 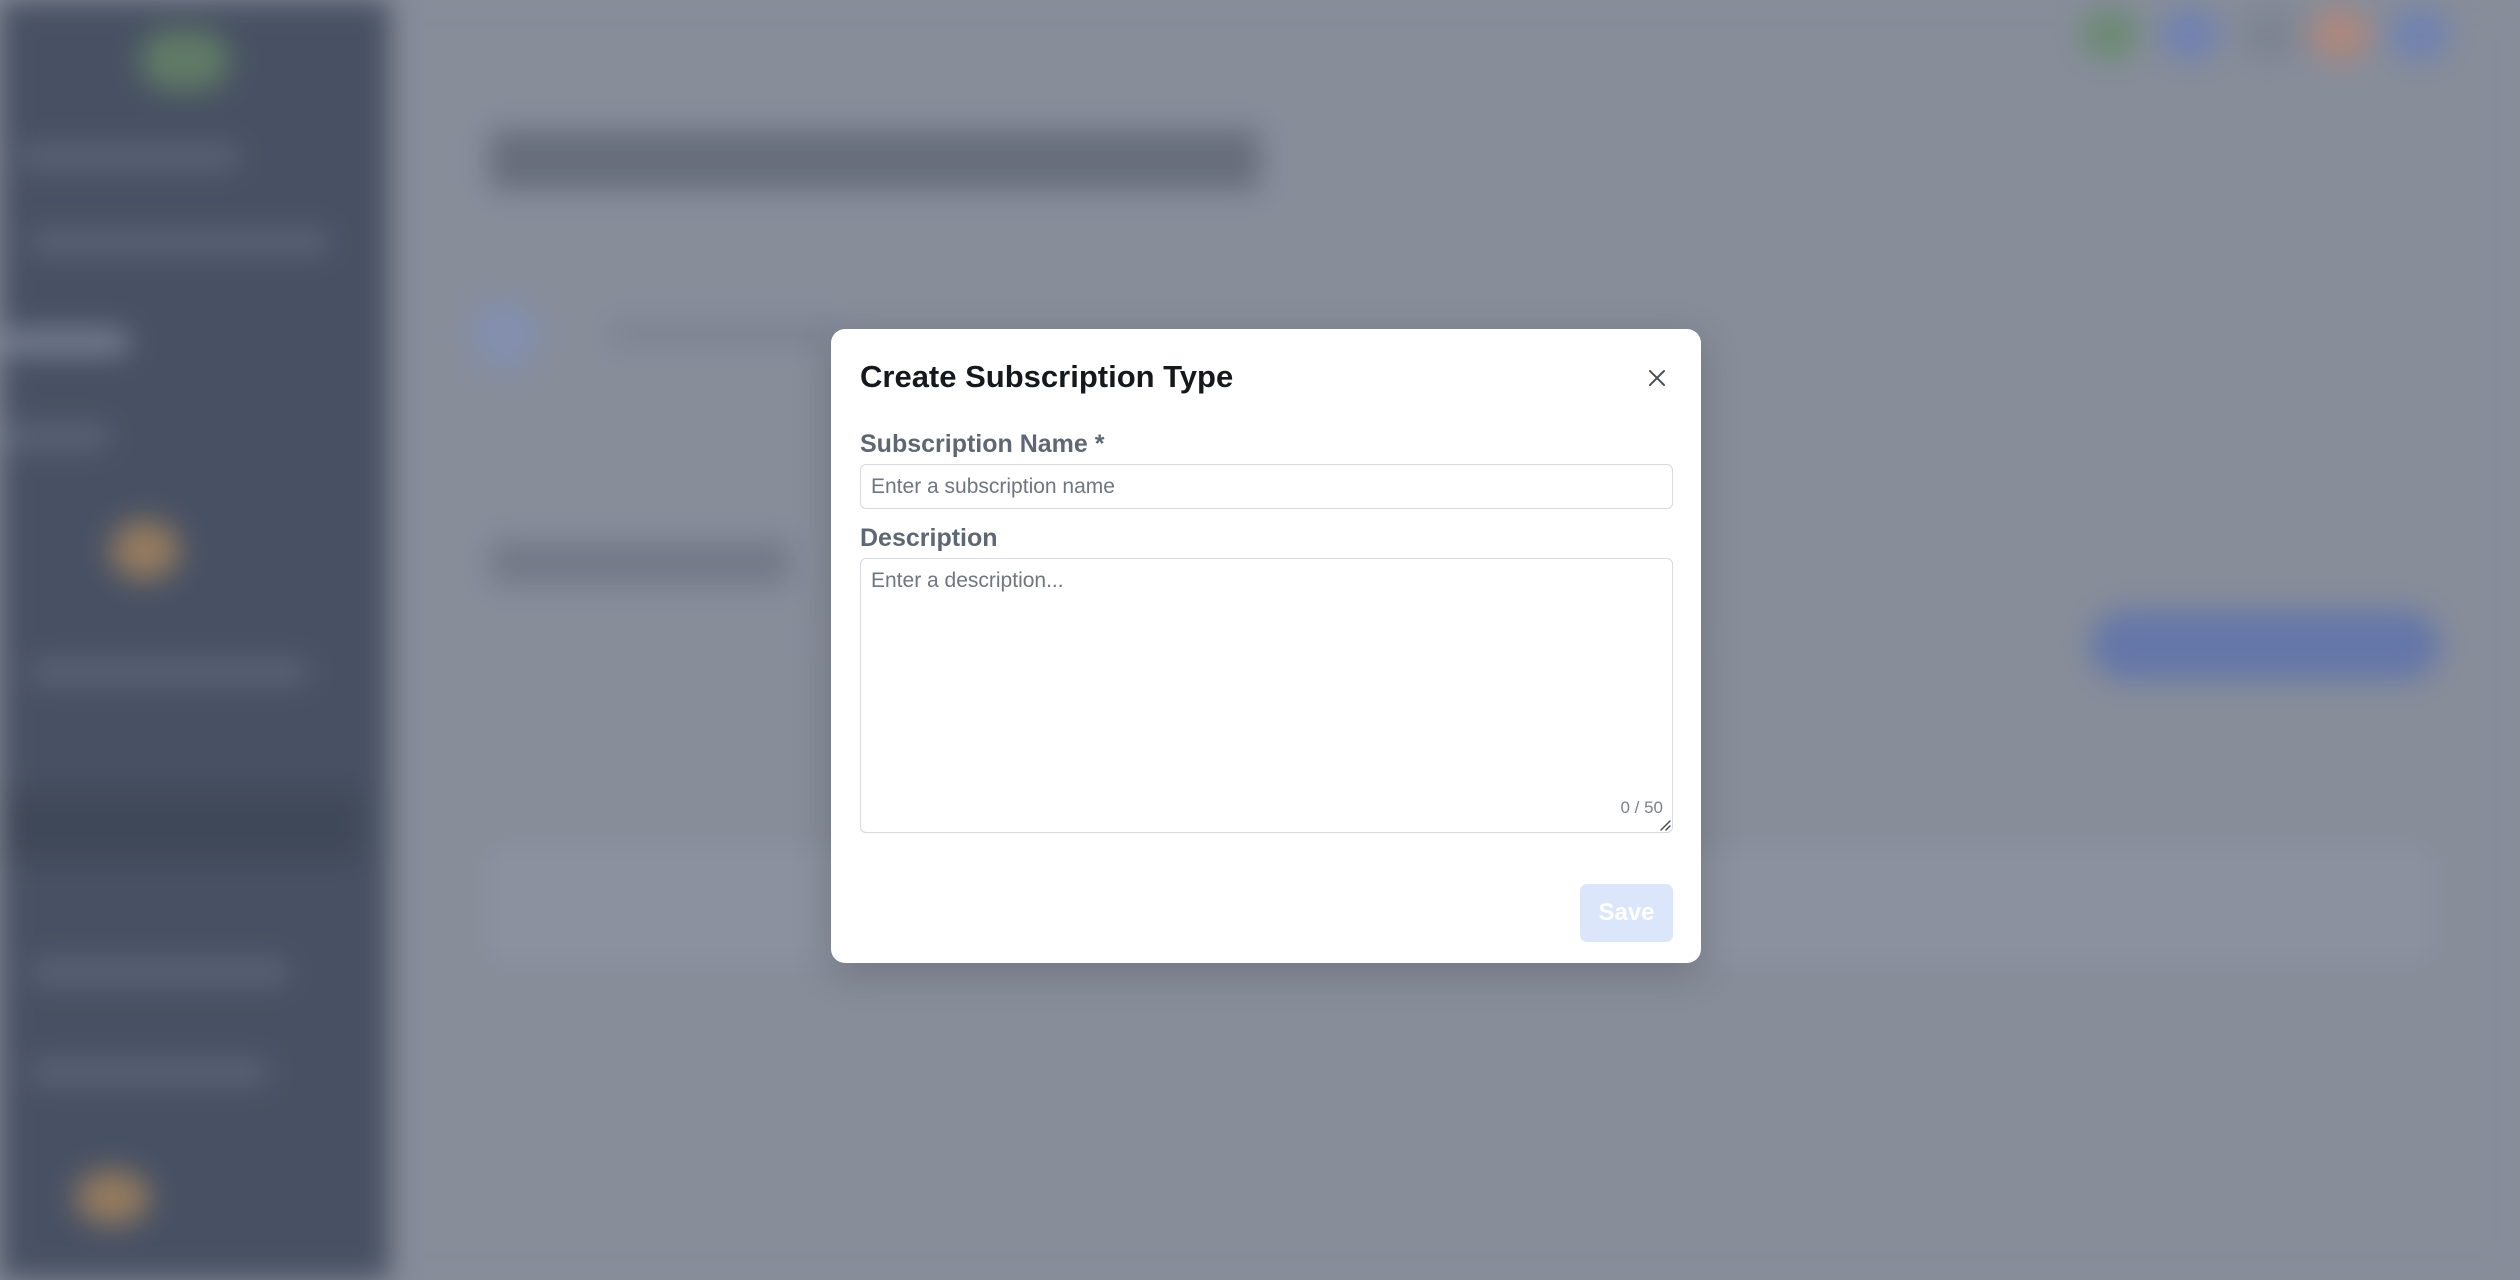 I want to click on close-button, so click(x=1657, y=378).